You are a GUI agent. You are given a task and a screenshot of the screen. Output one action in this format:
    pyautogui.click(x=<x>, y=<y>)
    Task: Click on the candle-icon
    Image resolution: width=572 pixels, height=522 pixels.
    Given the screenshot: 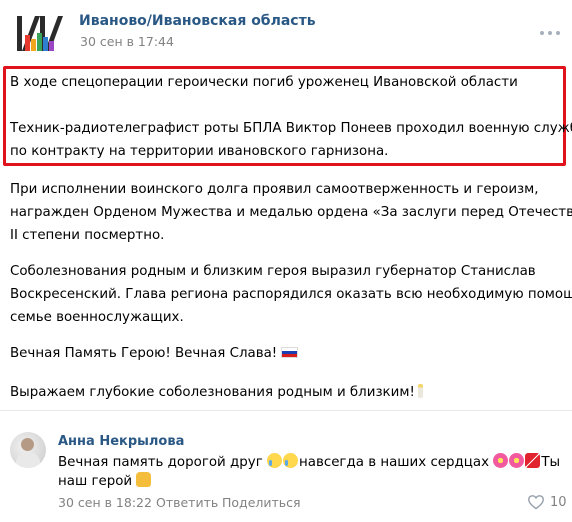 What is the action you would take?
    pyautogui.click(x=420, y=391)
    